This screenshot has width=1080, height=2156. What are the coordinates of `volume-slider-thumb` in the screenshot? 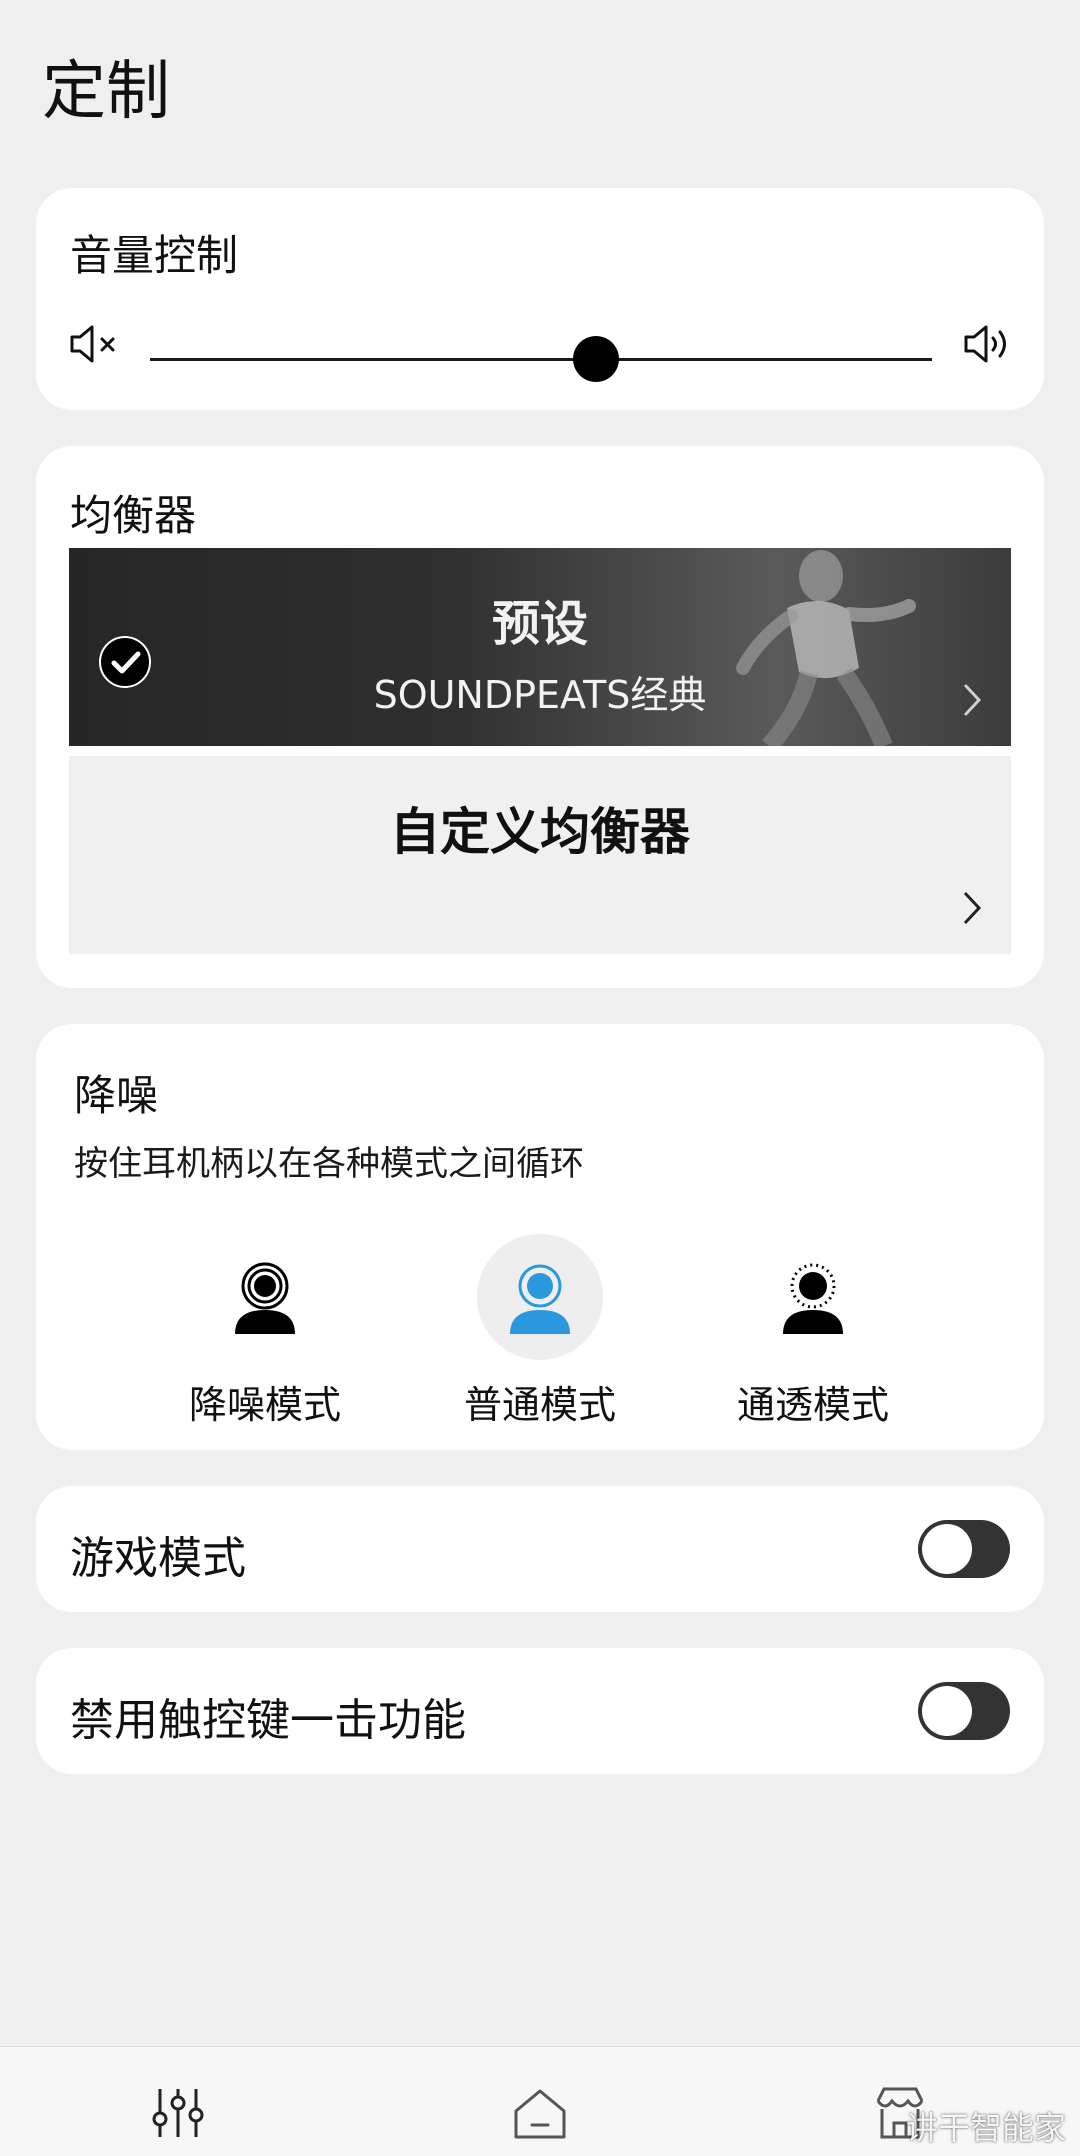 It's located at (595, 359).